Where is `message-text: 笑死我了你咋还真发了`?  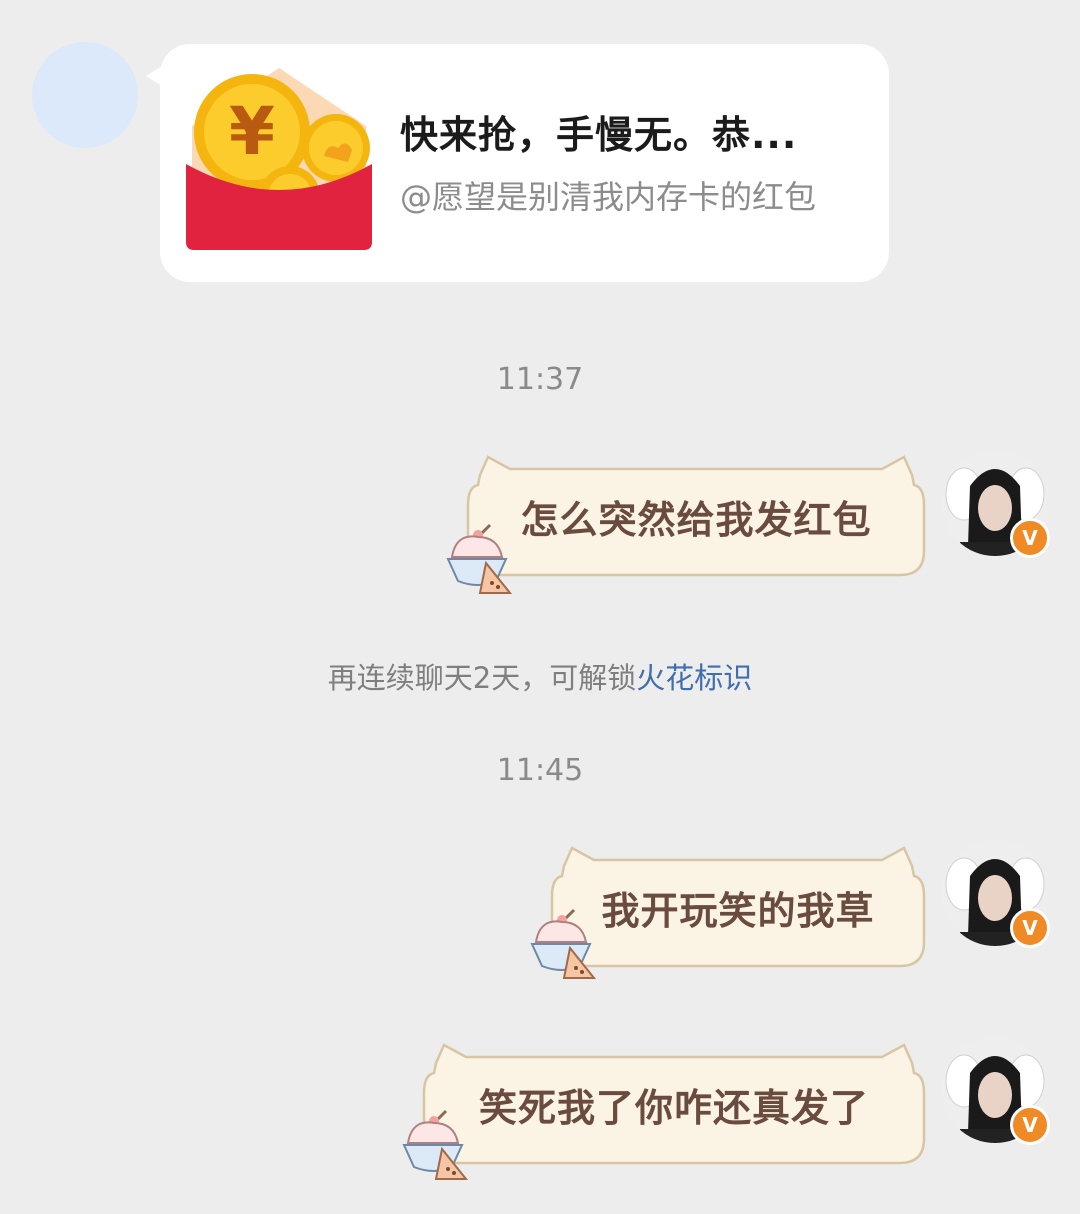
message-text: 笑死我了你咋还真发了 is located at coordinates (673, 1107).